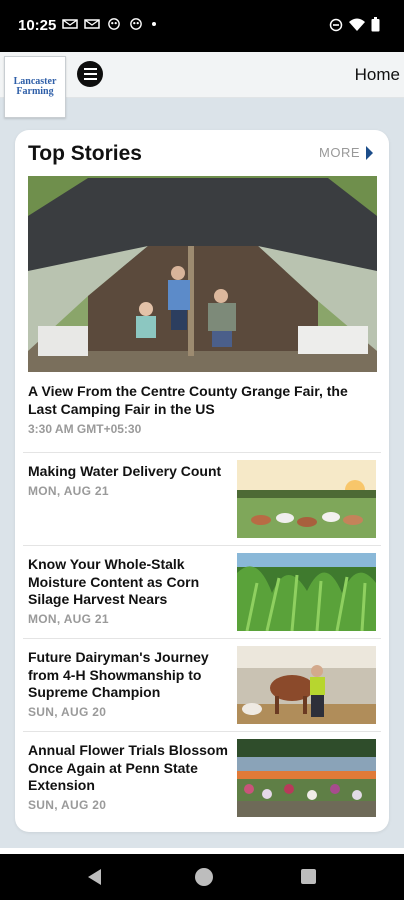  I want to click on notification-icons, so click(110, 24).